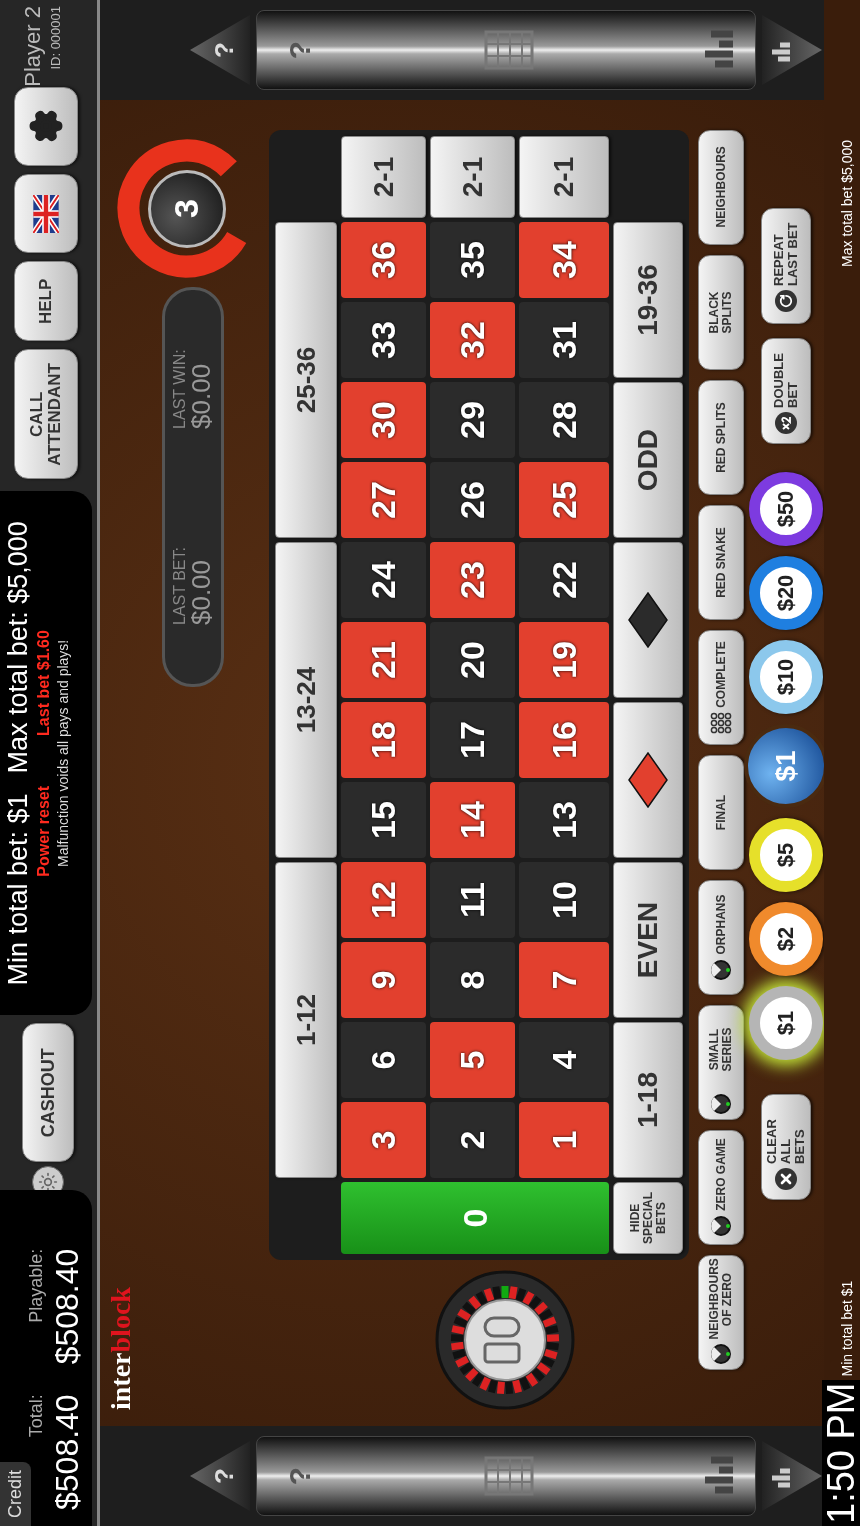  Describe the element at coordinates (721, 437) in the screenshot. I see `special-bet-button: RED SPLITS` at that location.